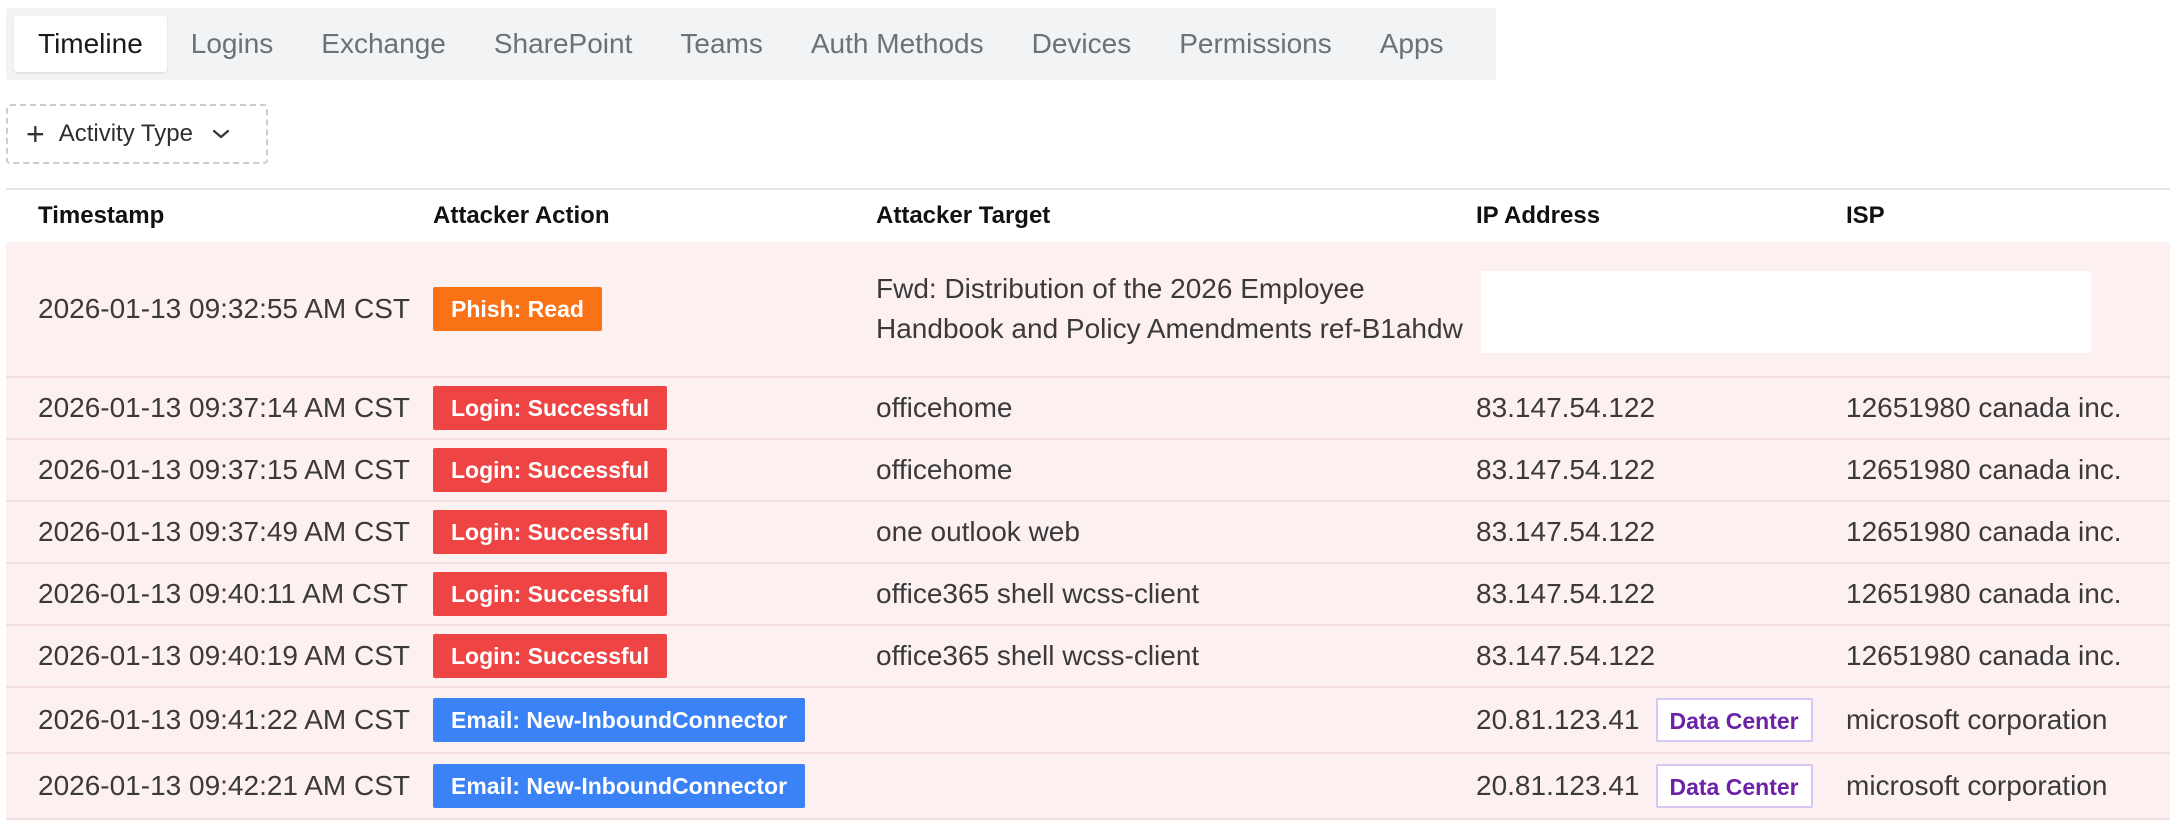  I want to click on target-cell: one outlook web, so click(978, 531).